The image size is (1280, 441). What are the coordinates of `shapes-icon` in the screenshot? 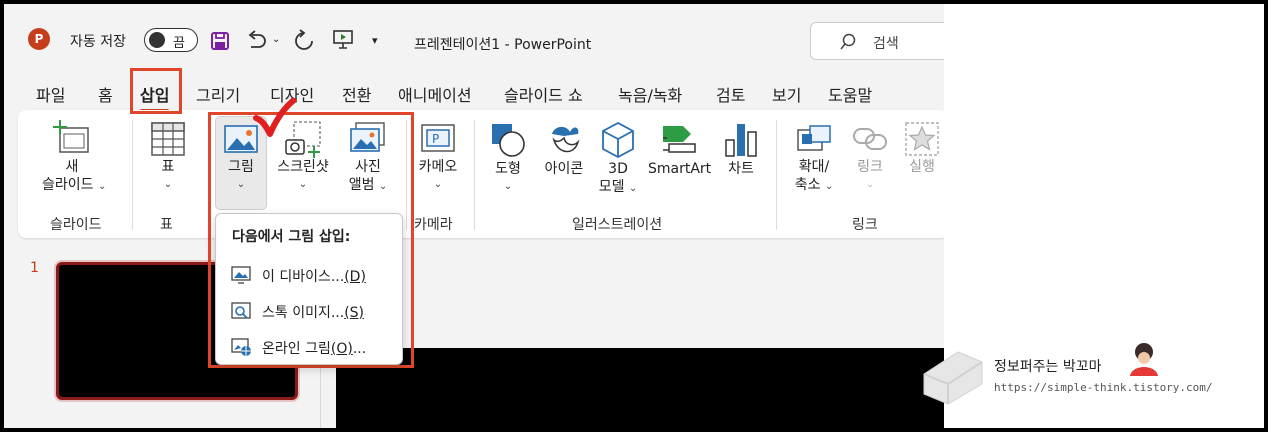 It's located at (508, 140).